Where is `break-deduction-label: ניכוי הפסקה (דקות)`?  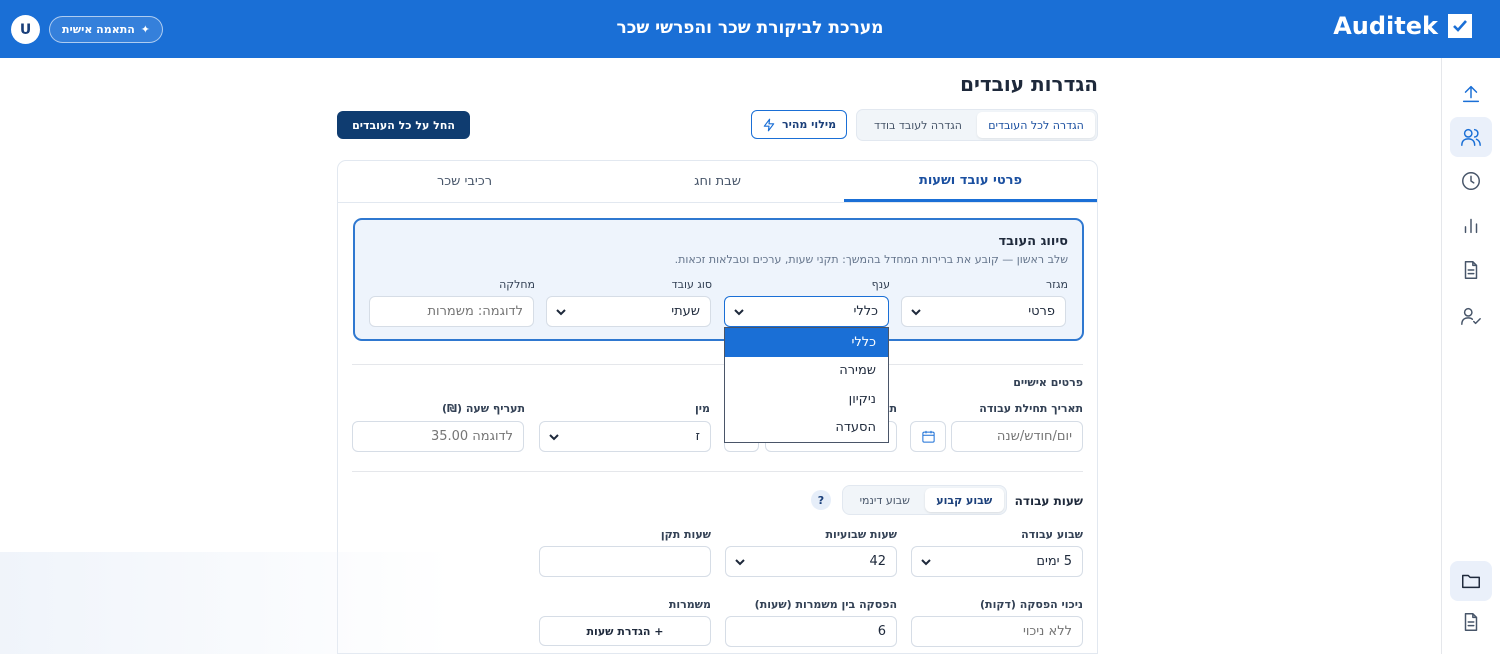
break-deduction-label: ניכוי הפסקה (דקות) is located at coordinates (1031, 604).